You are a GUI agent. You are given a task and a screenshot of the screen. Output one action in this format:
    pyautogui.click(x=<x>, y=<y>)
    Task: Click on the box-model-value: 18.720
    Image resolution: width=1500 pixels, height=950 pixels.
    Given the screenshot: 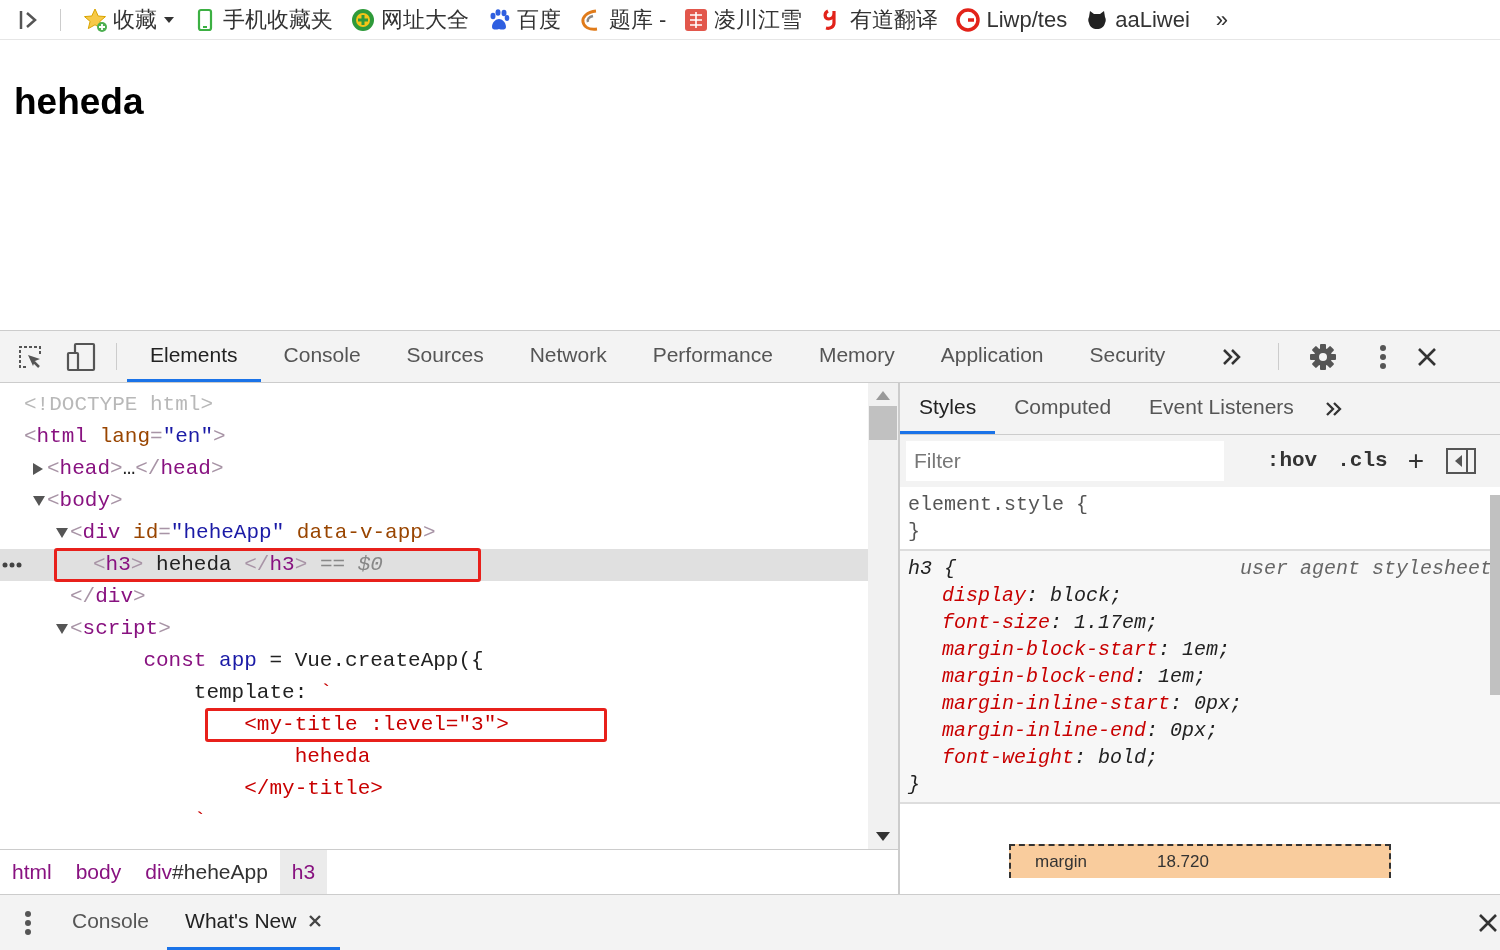 What is the action you would take?
    pyautogui.click(x=1182, y=862)
    